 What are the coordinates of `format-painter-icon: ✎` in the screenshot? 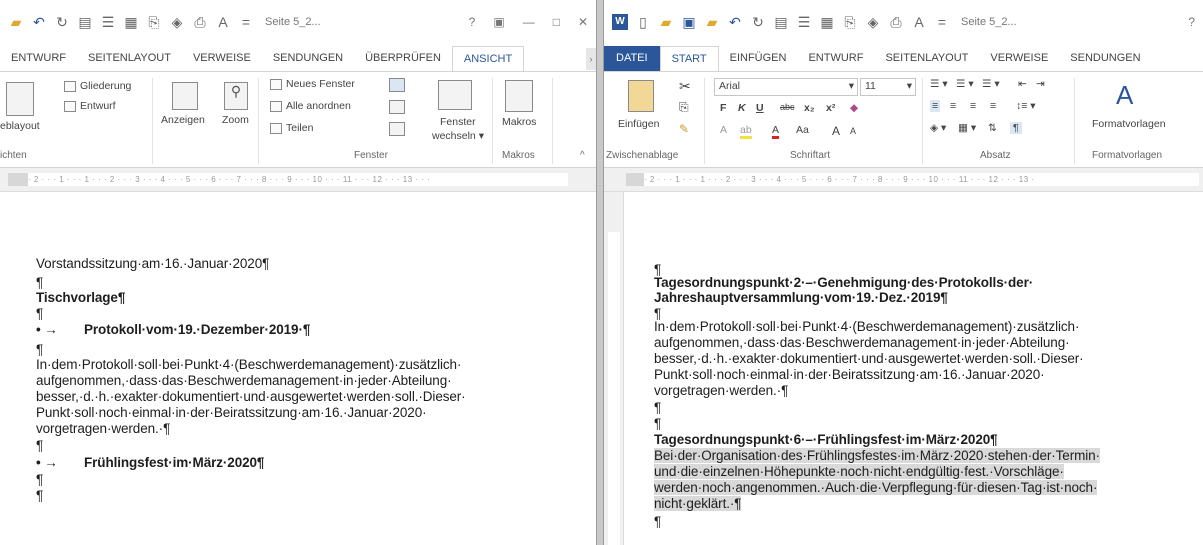 It's located at (684, 129).